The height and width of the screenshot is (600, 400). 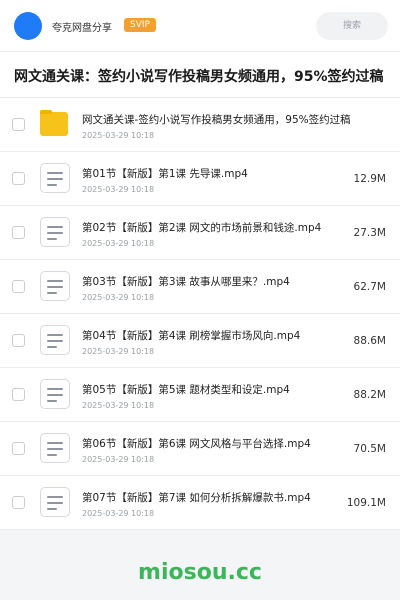 I want to click on file-name: 第03节【新版】第3课 故事从哪里来？.mp4, so click(x=186, y=282).